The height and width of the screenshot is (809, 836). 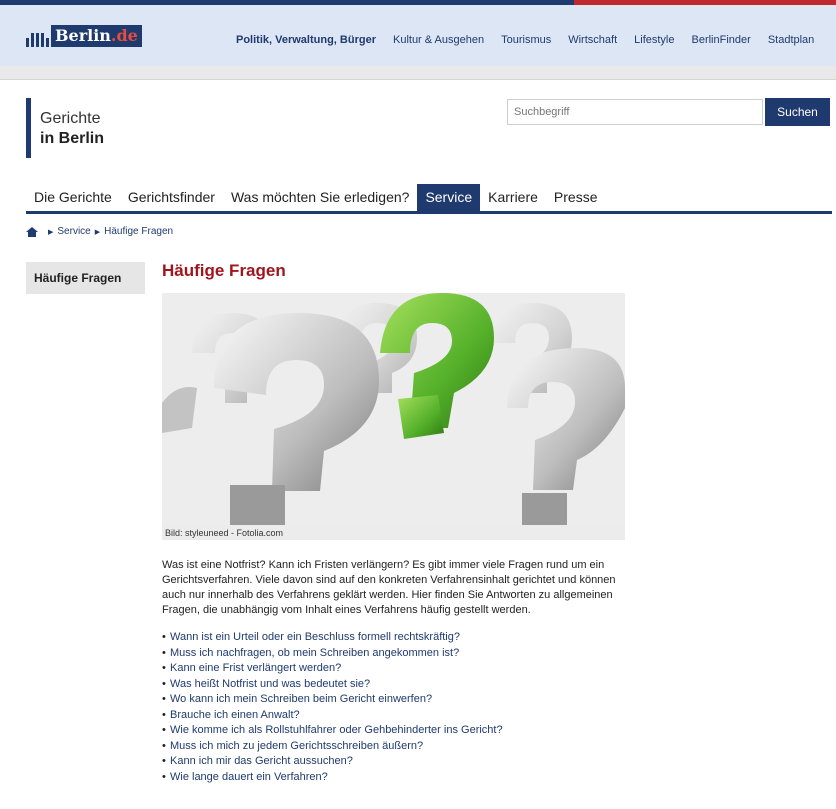 What do you see at coordinates (797, 112) in the screenshot?
I see `search-button: Suchen` at bounding box center [797, 112].